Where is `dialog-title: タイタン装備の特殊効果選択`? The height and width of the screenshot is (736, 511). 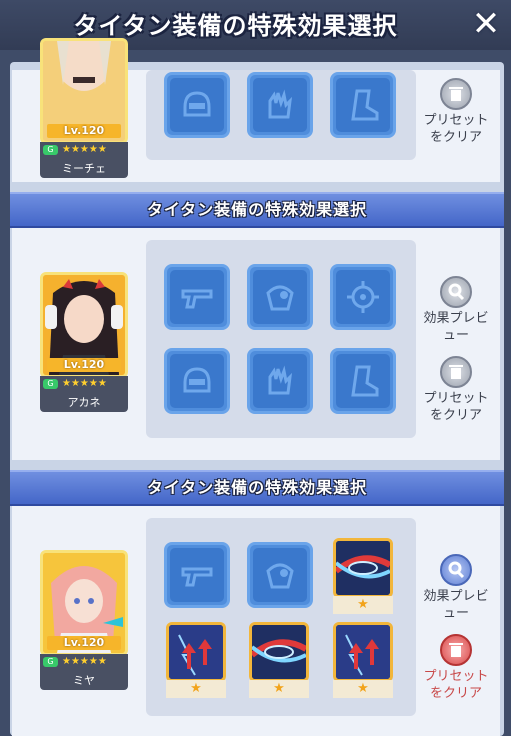
dialog-title: タイタン装備の特殊効果選択 is located at coordinates (235, 26).